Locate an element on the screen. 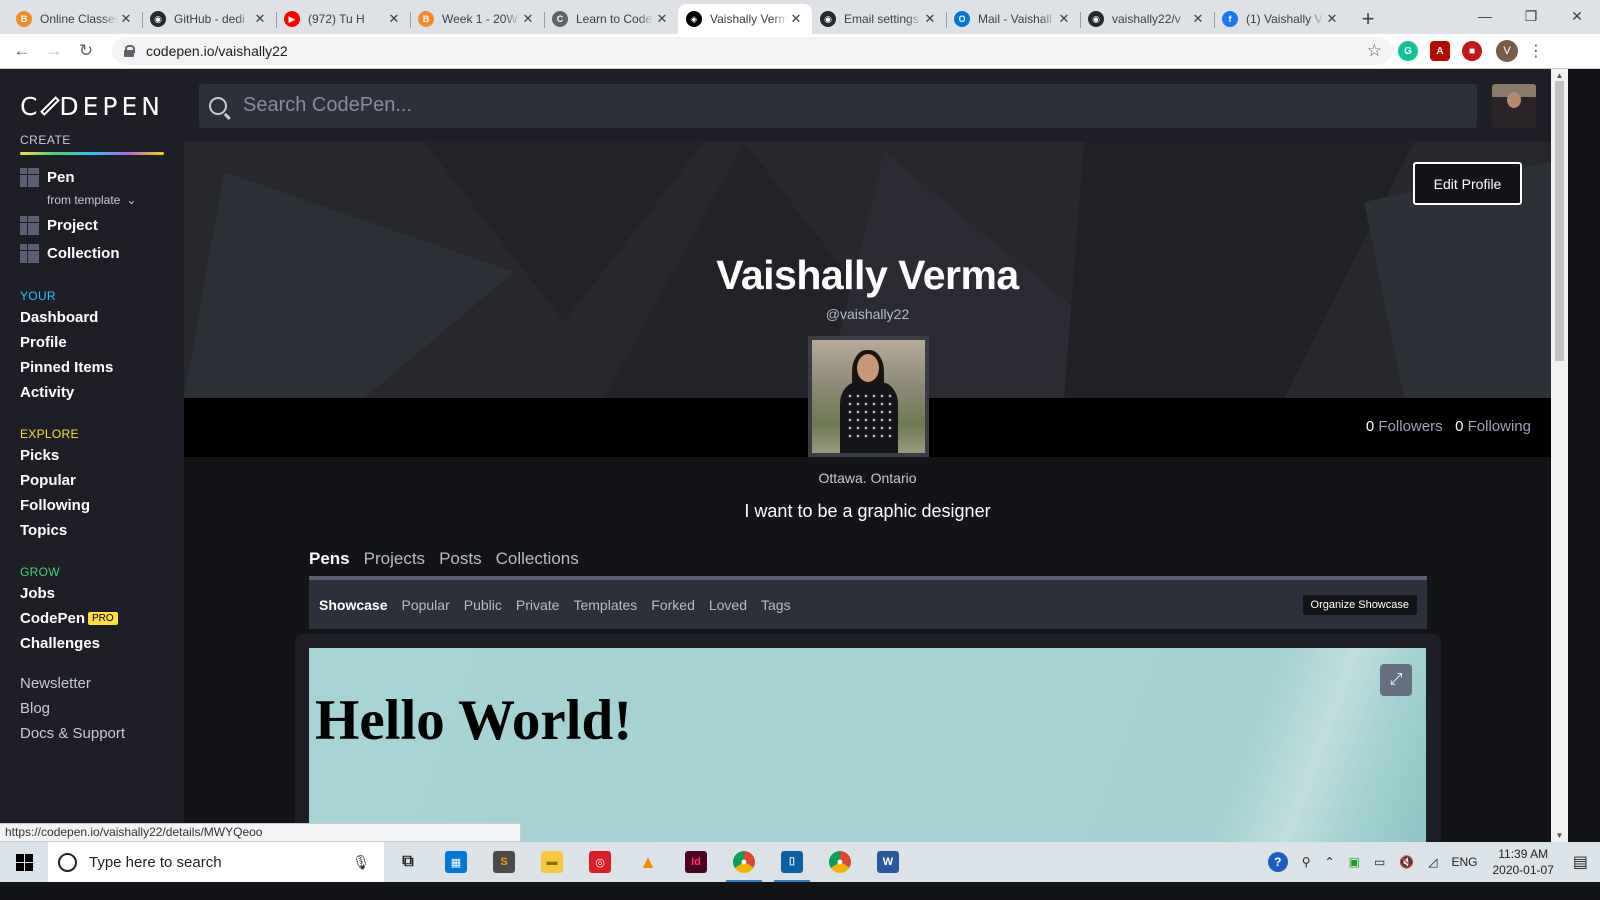 The width and height of the screenshot is (1600, 900). create-project: Project is located at coordinates (92, 225).